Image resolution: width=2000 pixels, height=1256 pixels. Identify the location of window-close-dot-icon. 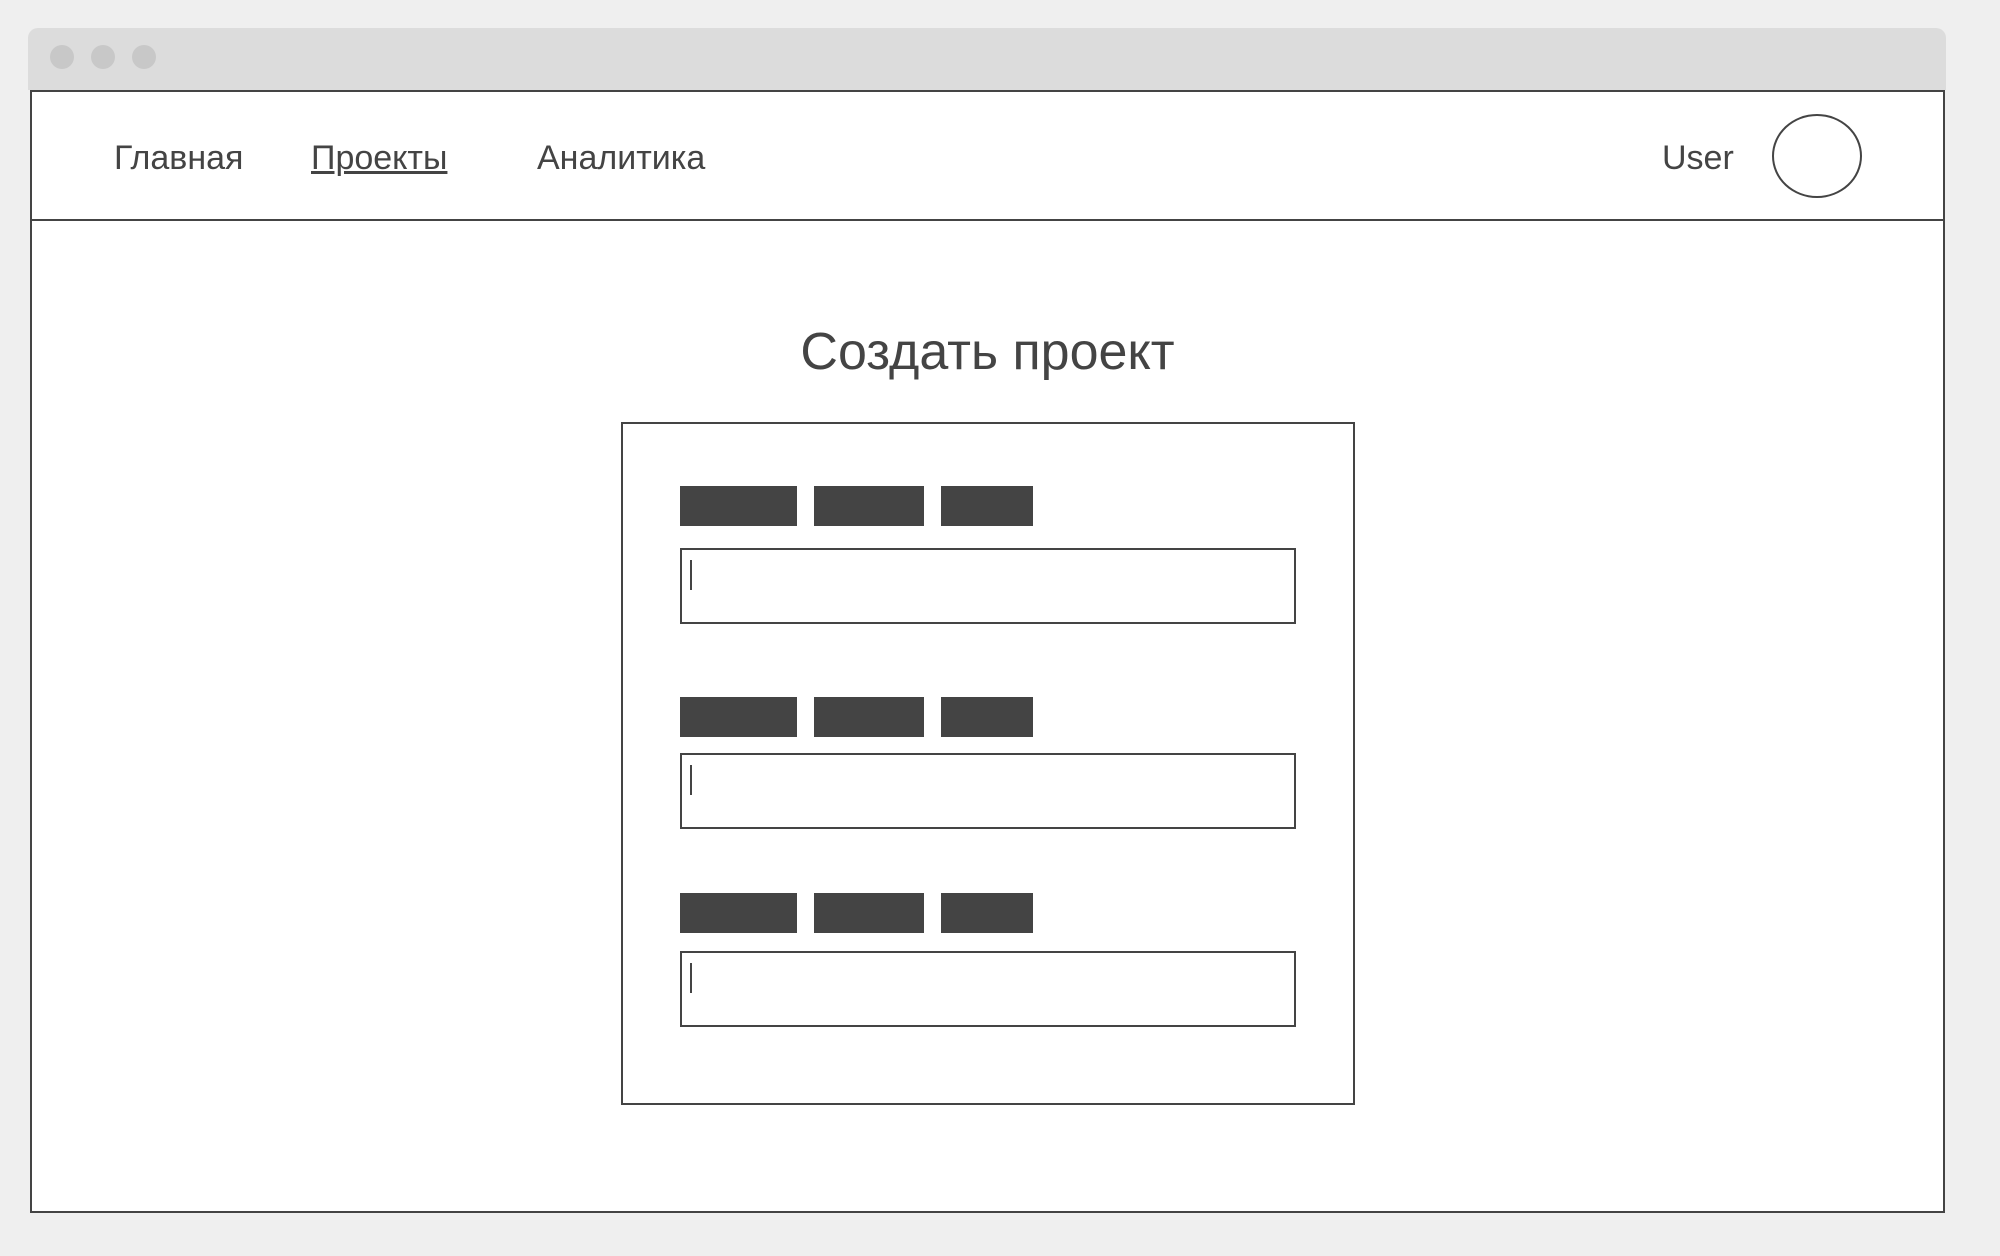
(62, 57).